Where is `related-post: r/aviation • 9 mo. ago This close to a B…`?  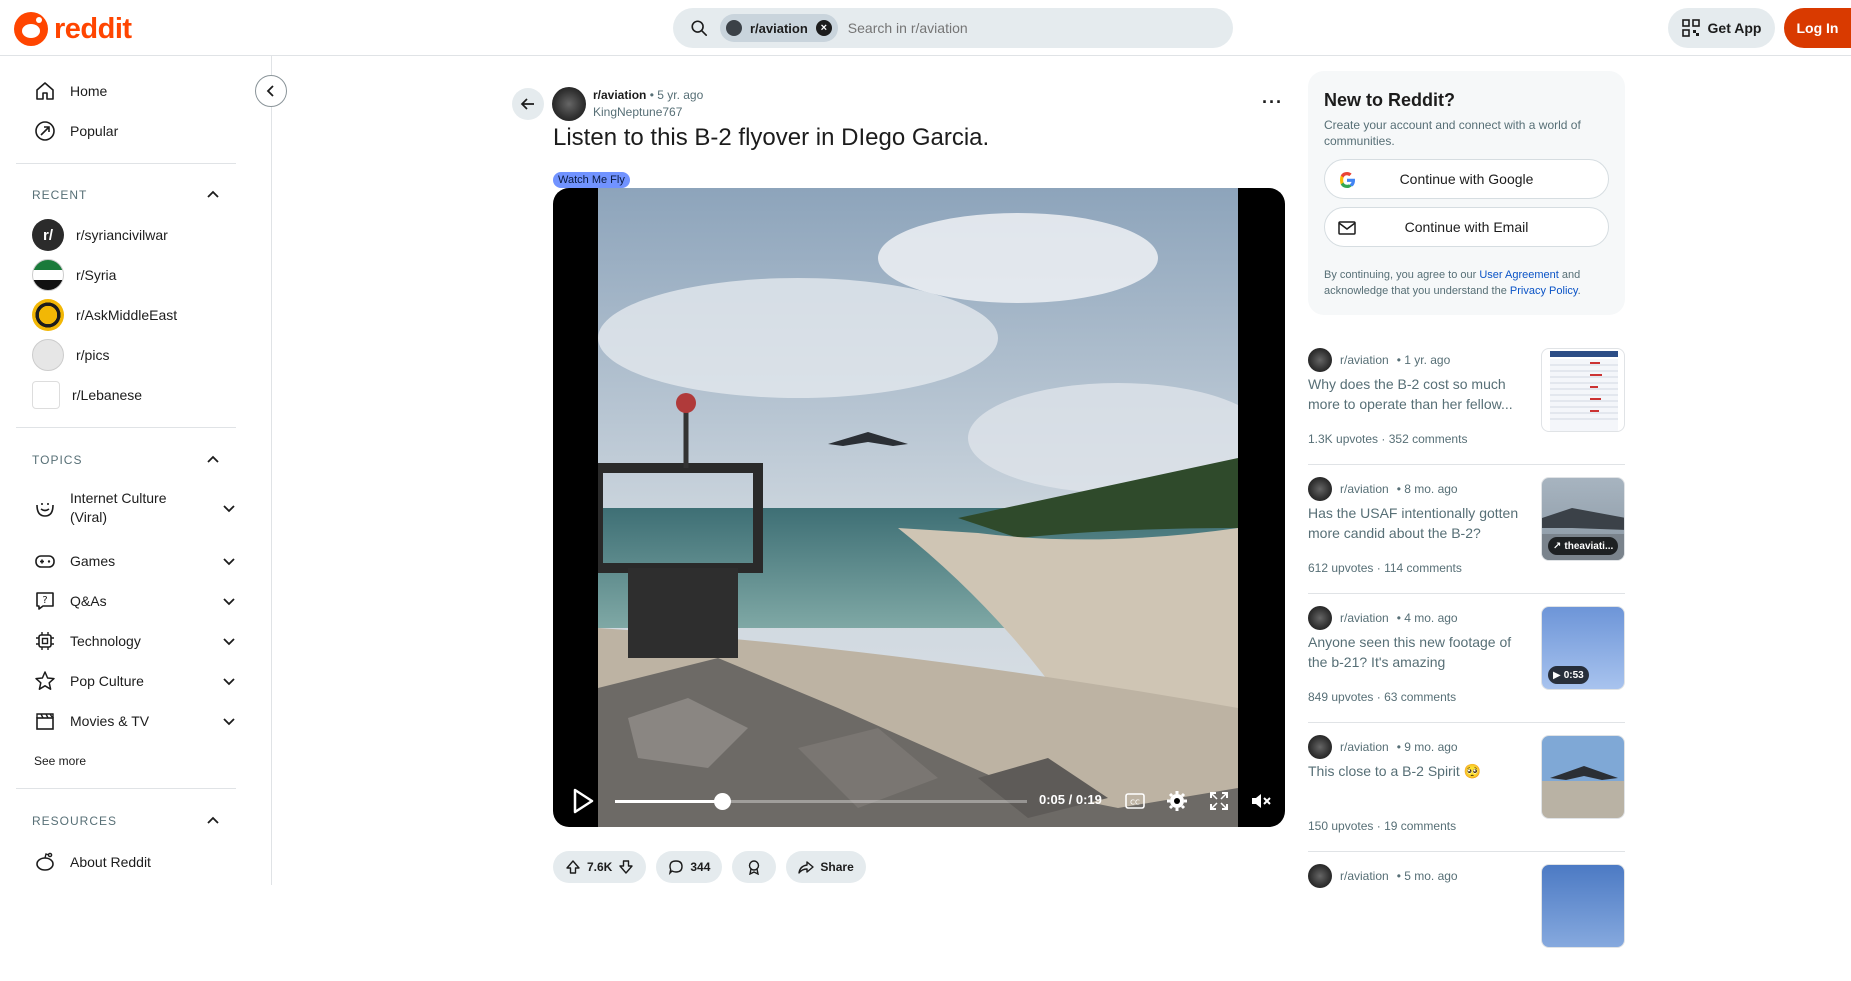
related-post: r/aviation • 9 mo. ago This close to a B… is located at coordinates (1466, 787).